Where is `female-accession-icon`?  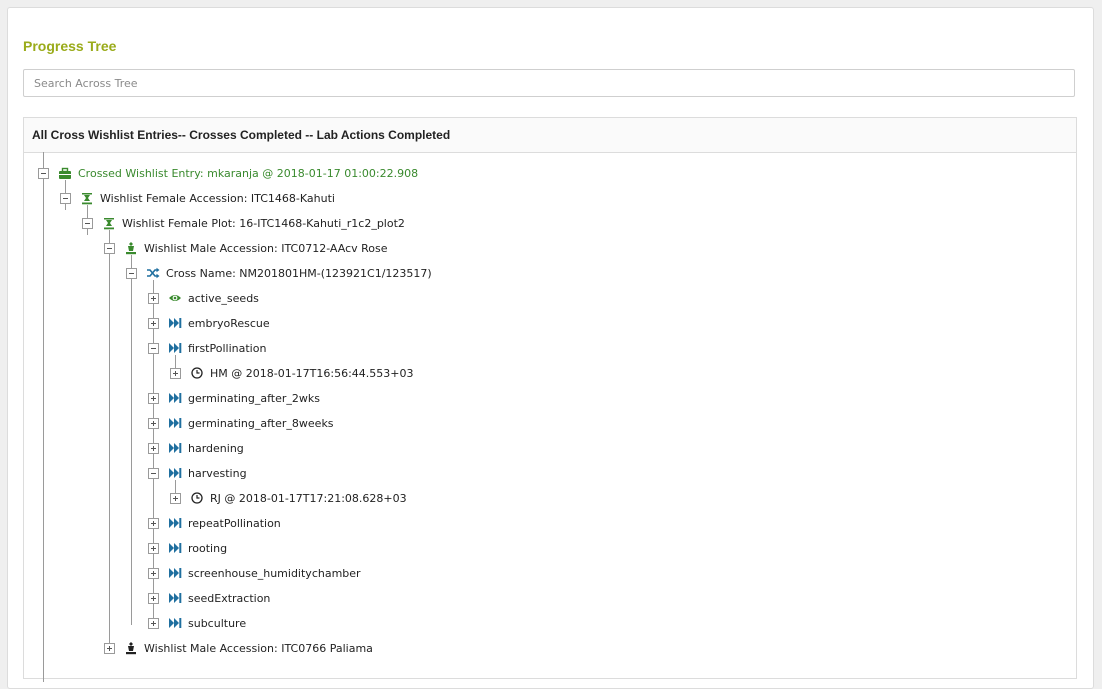
female-accession-icon is located at coordinates (87, 198).